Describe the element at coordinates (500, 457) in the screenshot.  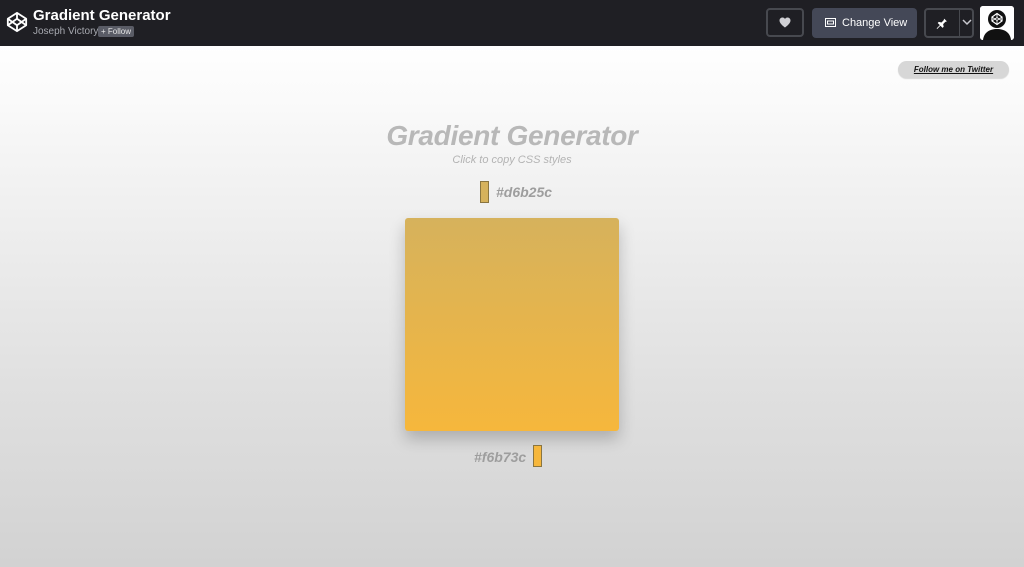
I see `bottom-color-hex: #f6b73c` at that location.